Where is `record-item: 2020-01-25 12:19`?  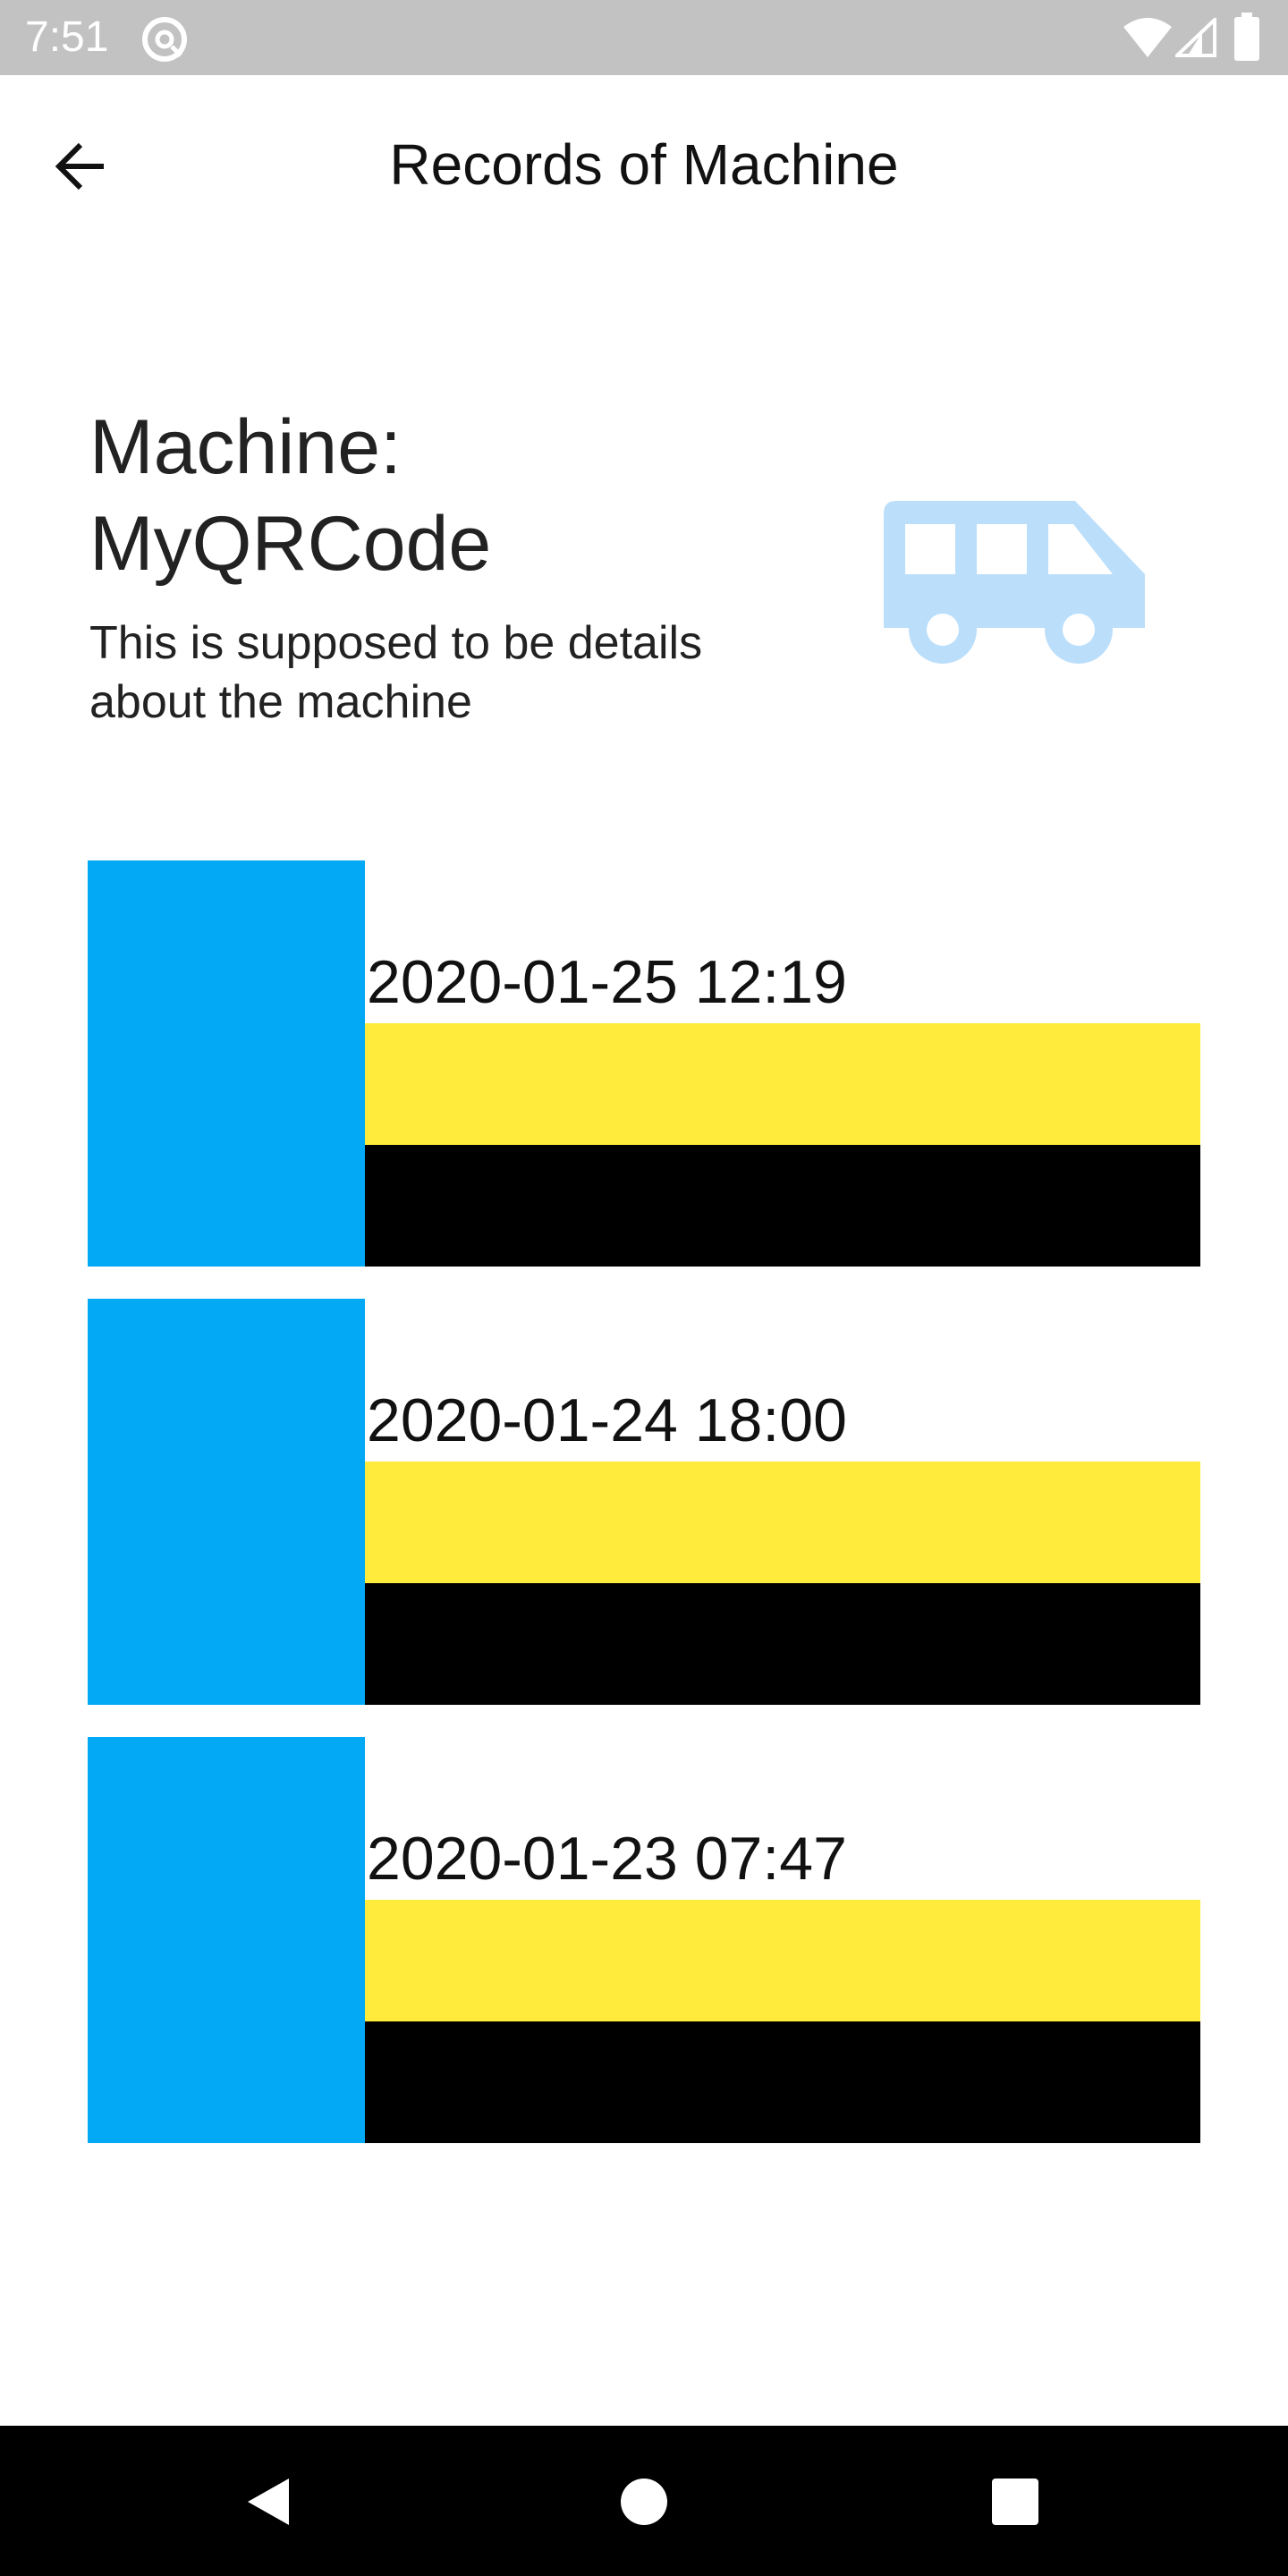 record-item: 2020-01-25 12:19 is located at coordinates (644, 1063).